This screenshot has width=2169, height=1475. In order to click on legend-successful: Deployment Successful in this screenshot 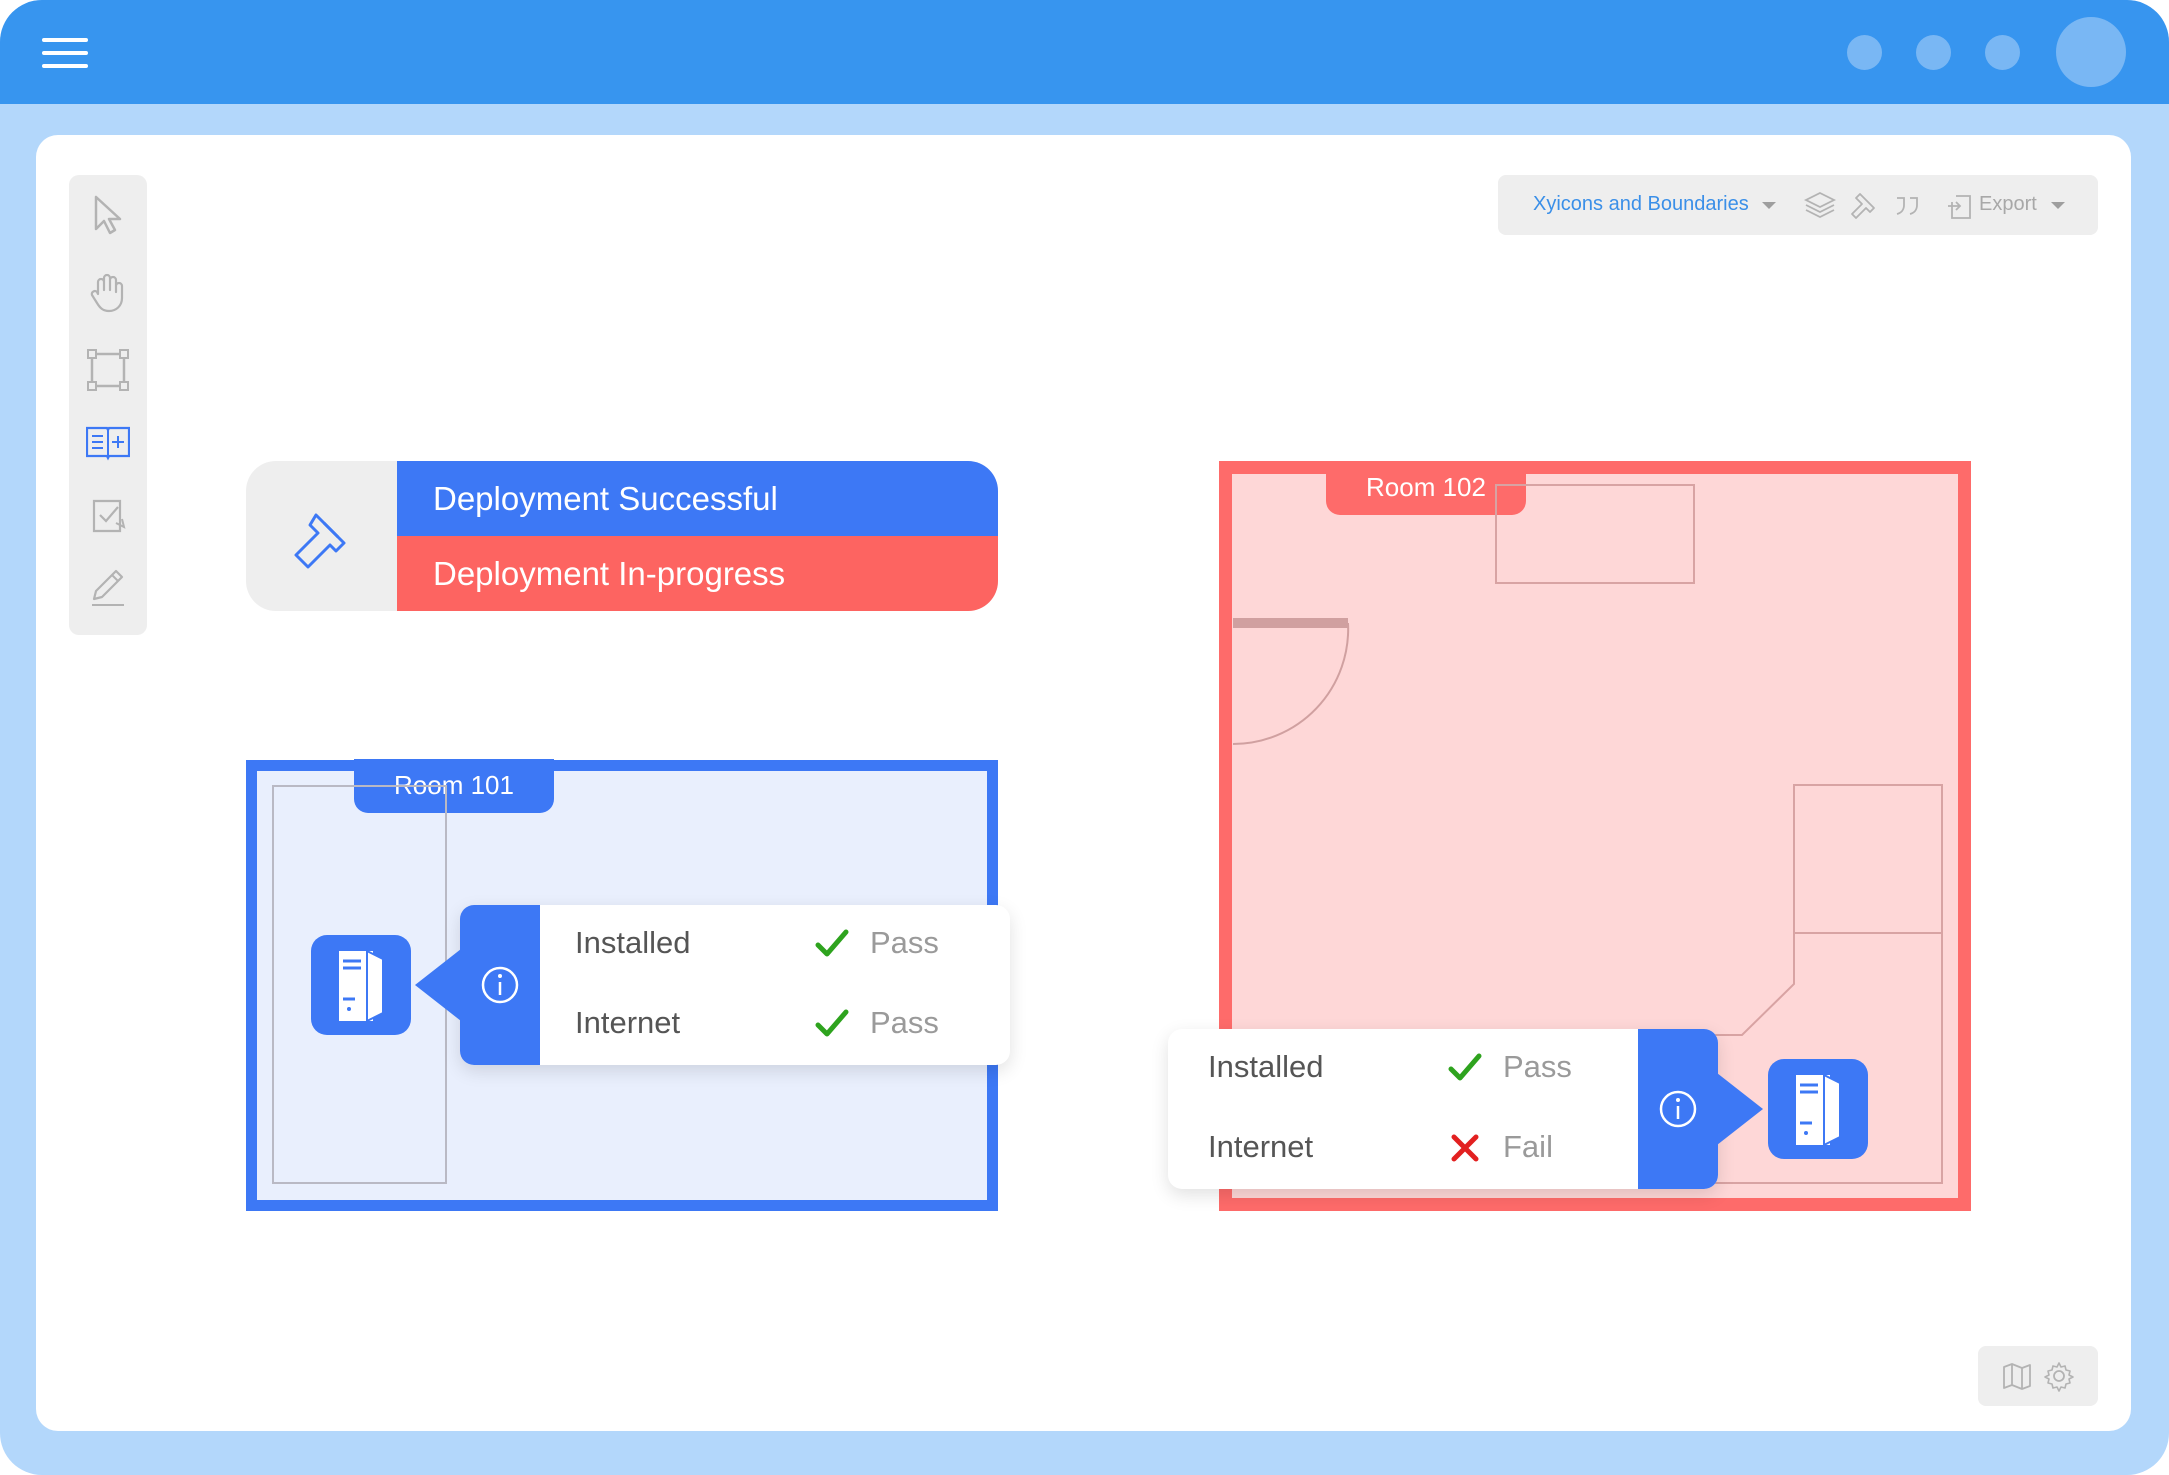, I will do `click(697, 498)`.